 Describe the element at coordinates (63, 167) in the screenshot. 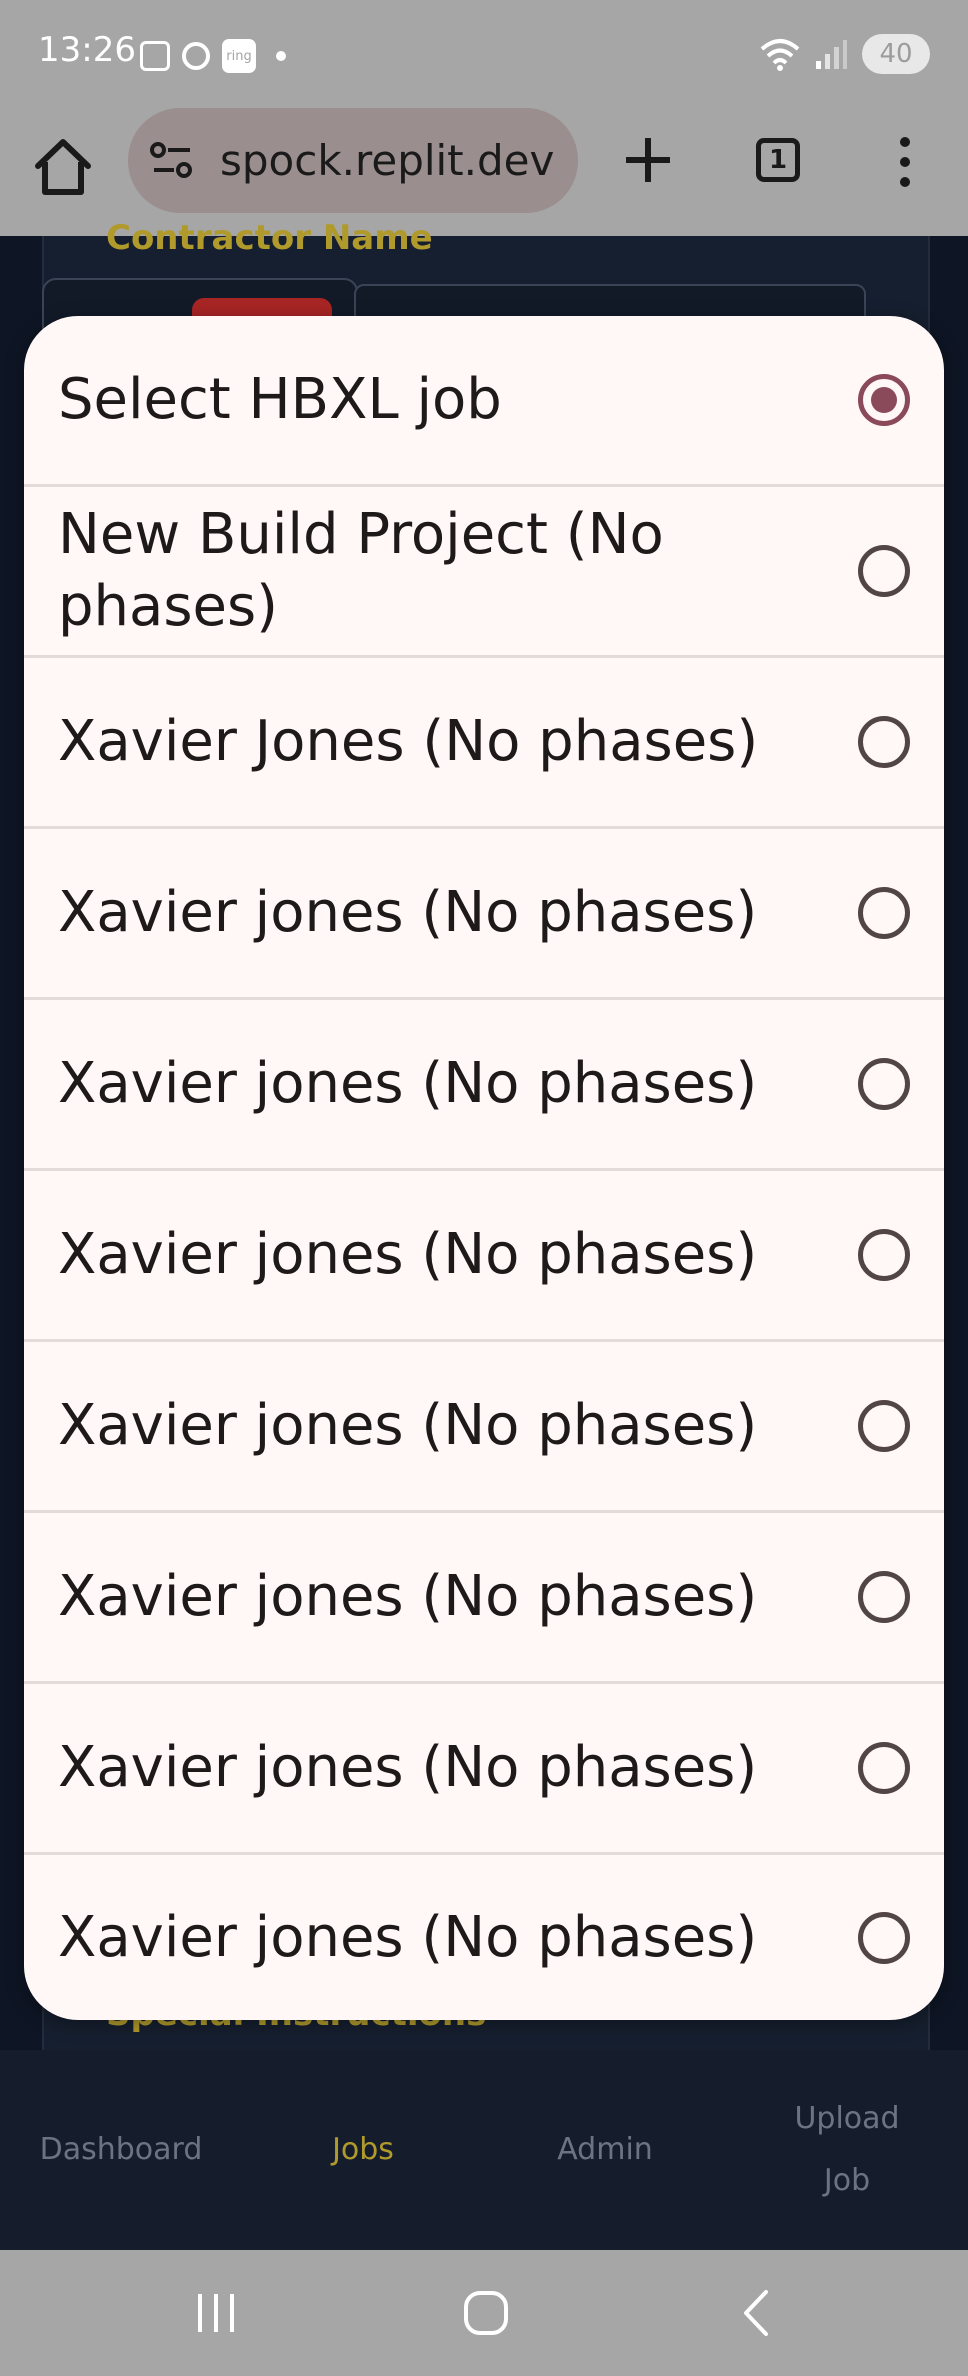

I see `home-icon` at that location.